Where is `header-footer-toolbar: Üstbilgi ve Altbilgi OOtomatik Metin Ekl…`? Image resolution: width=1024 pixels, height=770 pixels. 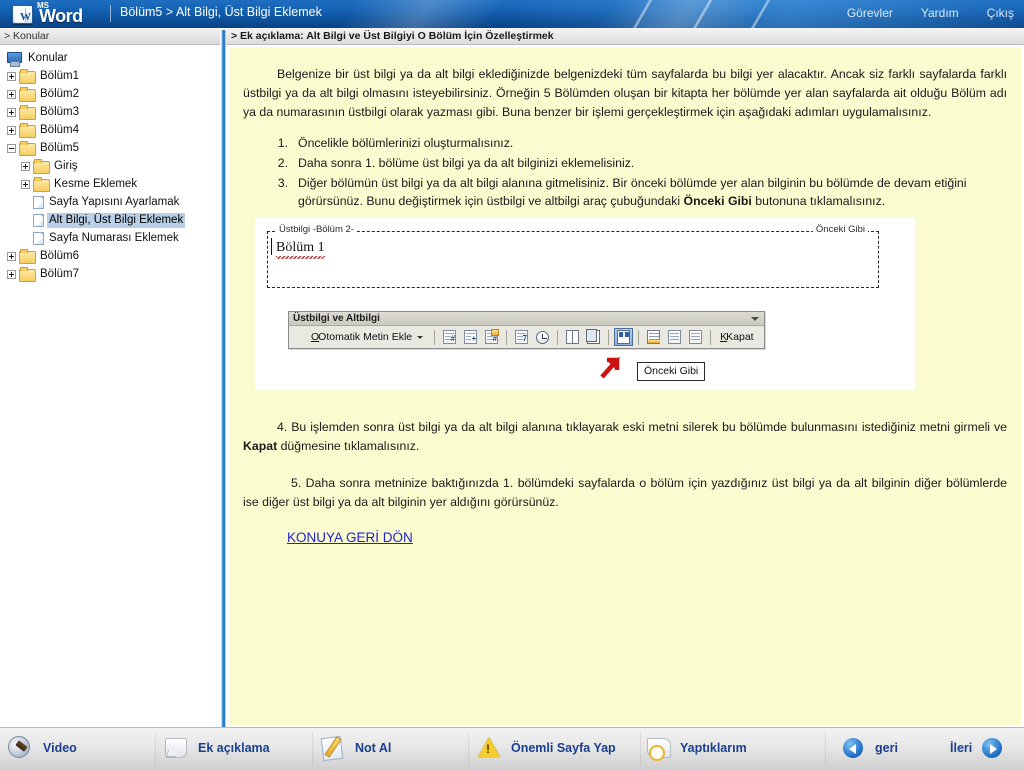
header-footer-toolbar: Üstbilgi ve Altbilgi OOtomatik Metin Ekl… is located at coordinates (526, 330).